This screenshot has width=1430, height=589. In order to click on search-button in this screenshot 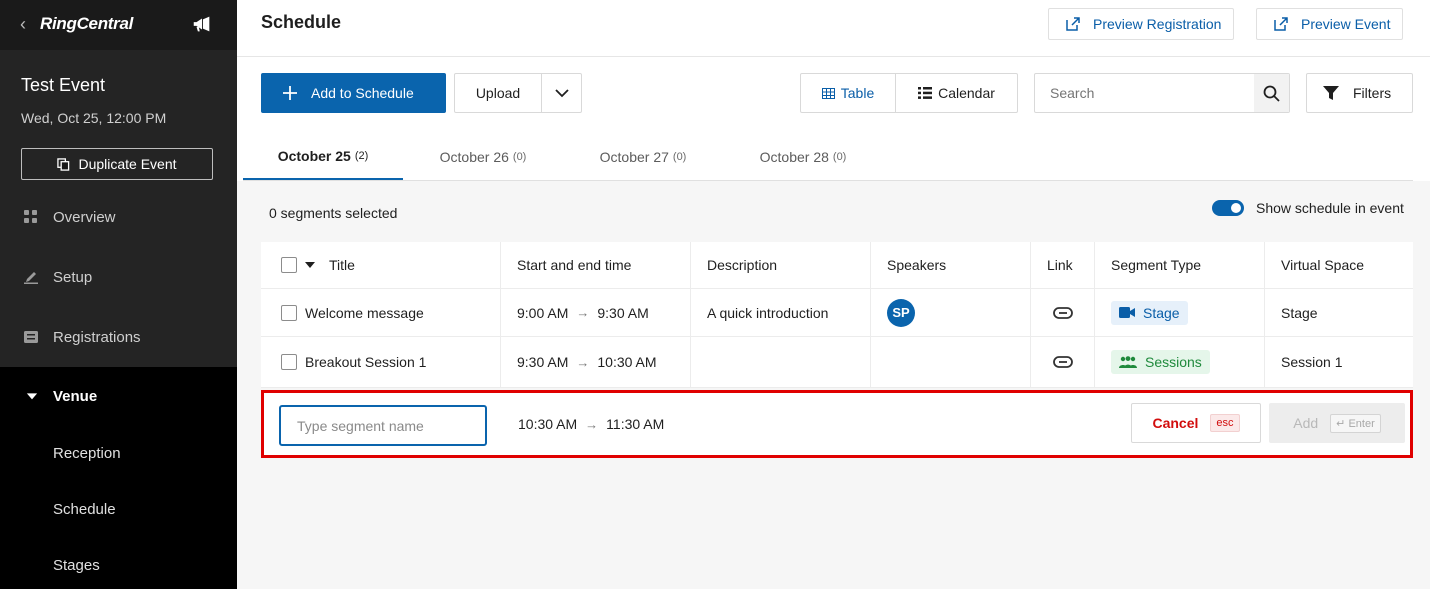, I will do `click(1271, 93)`.